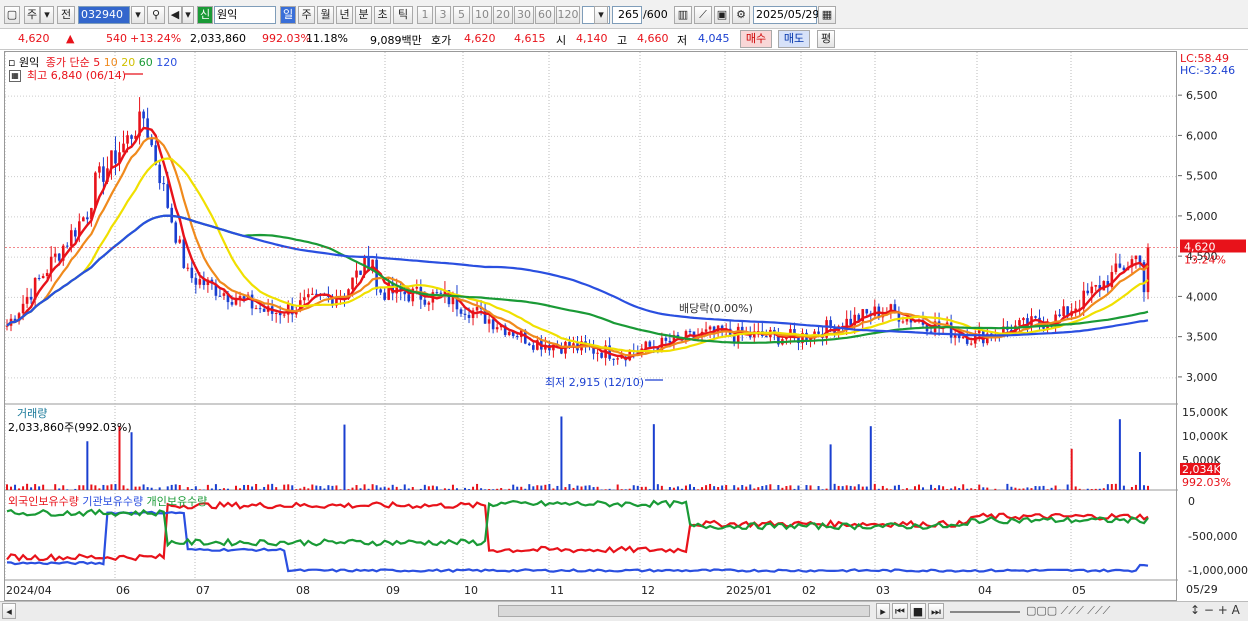 The image size is (1248, 621). Describe the element at coordinates (741, 15) in the screenshot. I see `settings-icon: ⚙` at that location.